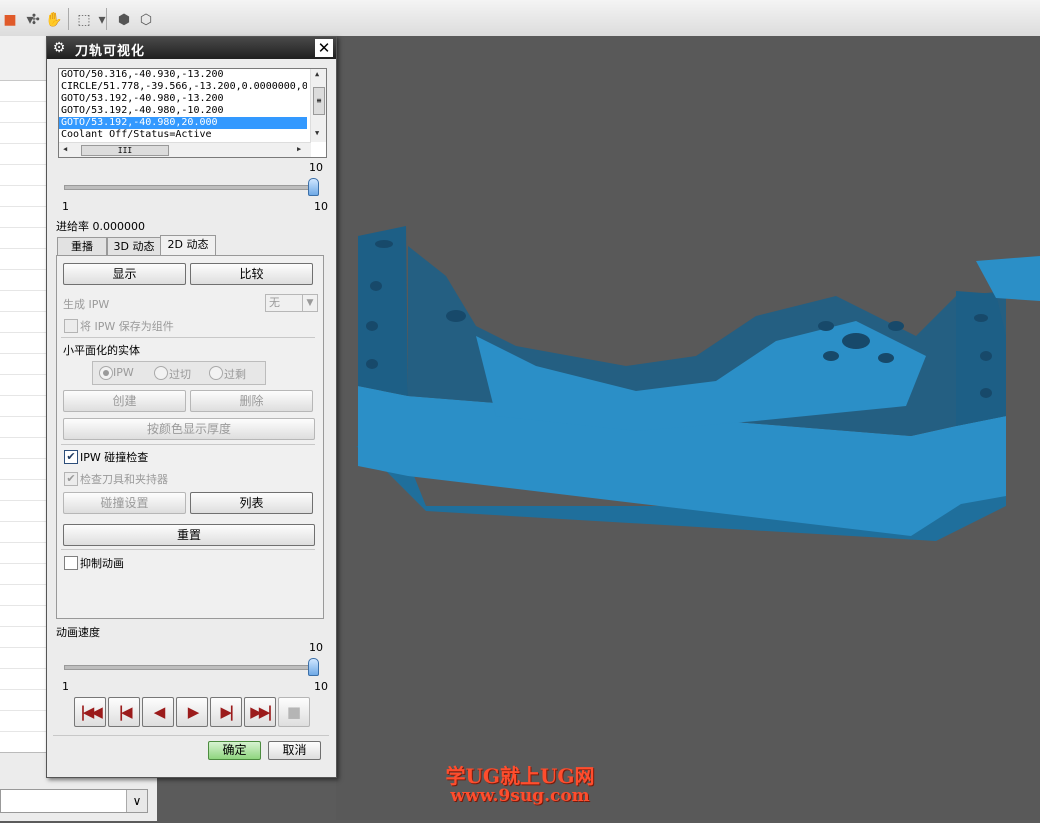  I want to click on facet-section-title: 小平面化的实体, so click(101, 350).